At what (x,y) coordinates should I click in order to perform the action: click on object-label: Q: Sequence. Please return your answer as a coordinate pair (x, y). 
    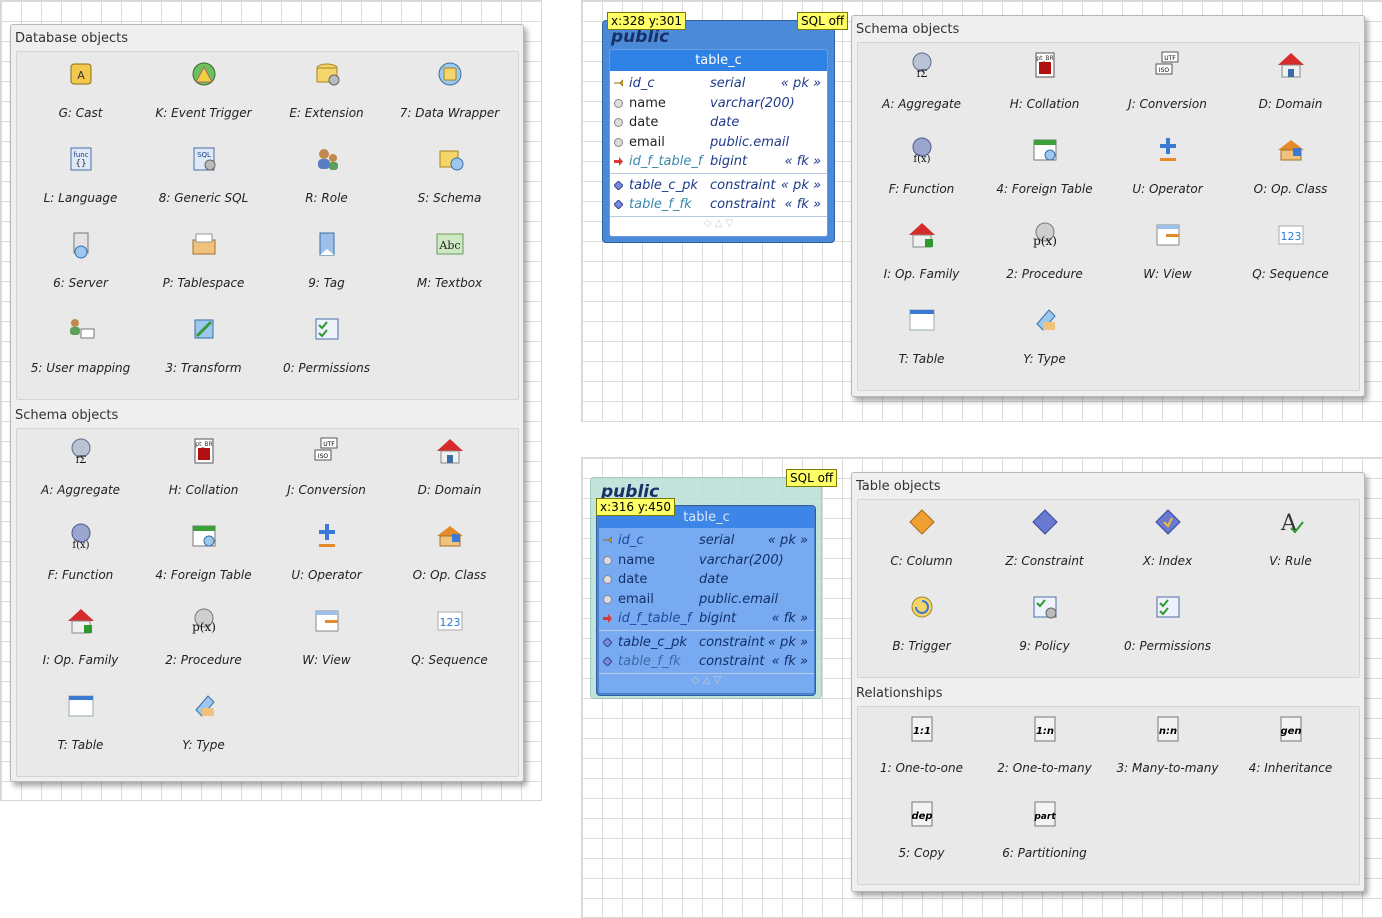
    Looking at the image, I should click on (449, 660).